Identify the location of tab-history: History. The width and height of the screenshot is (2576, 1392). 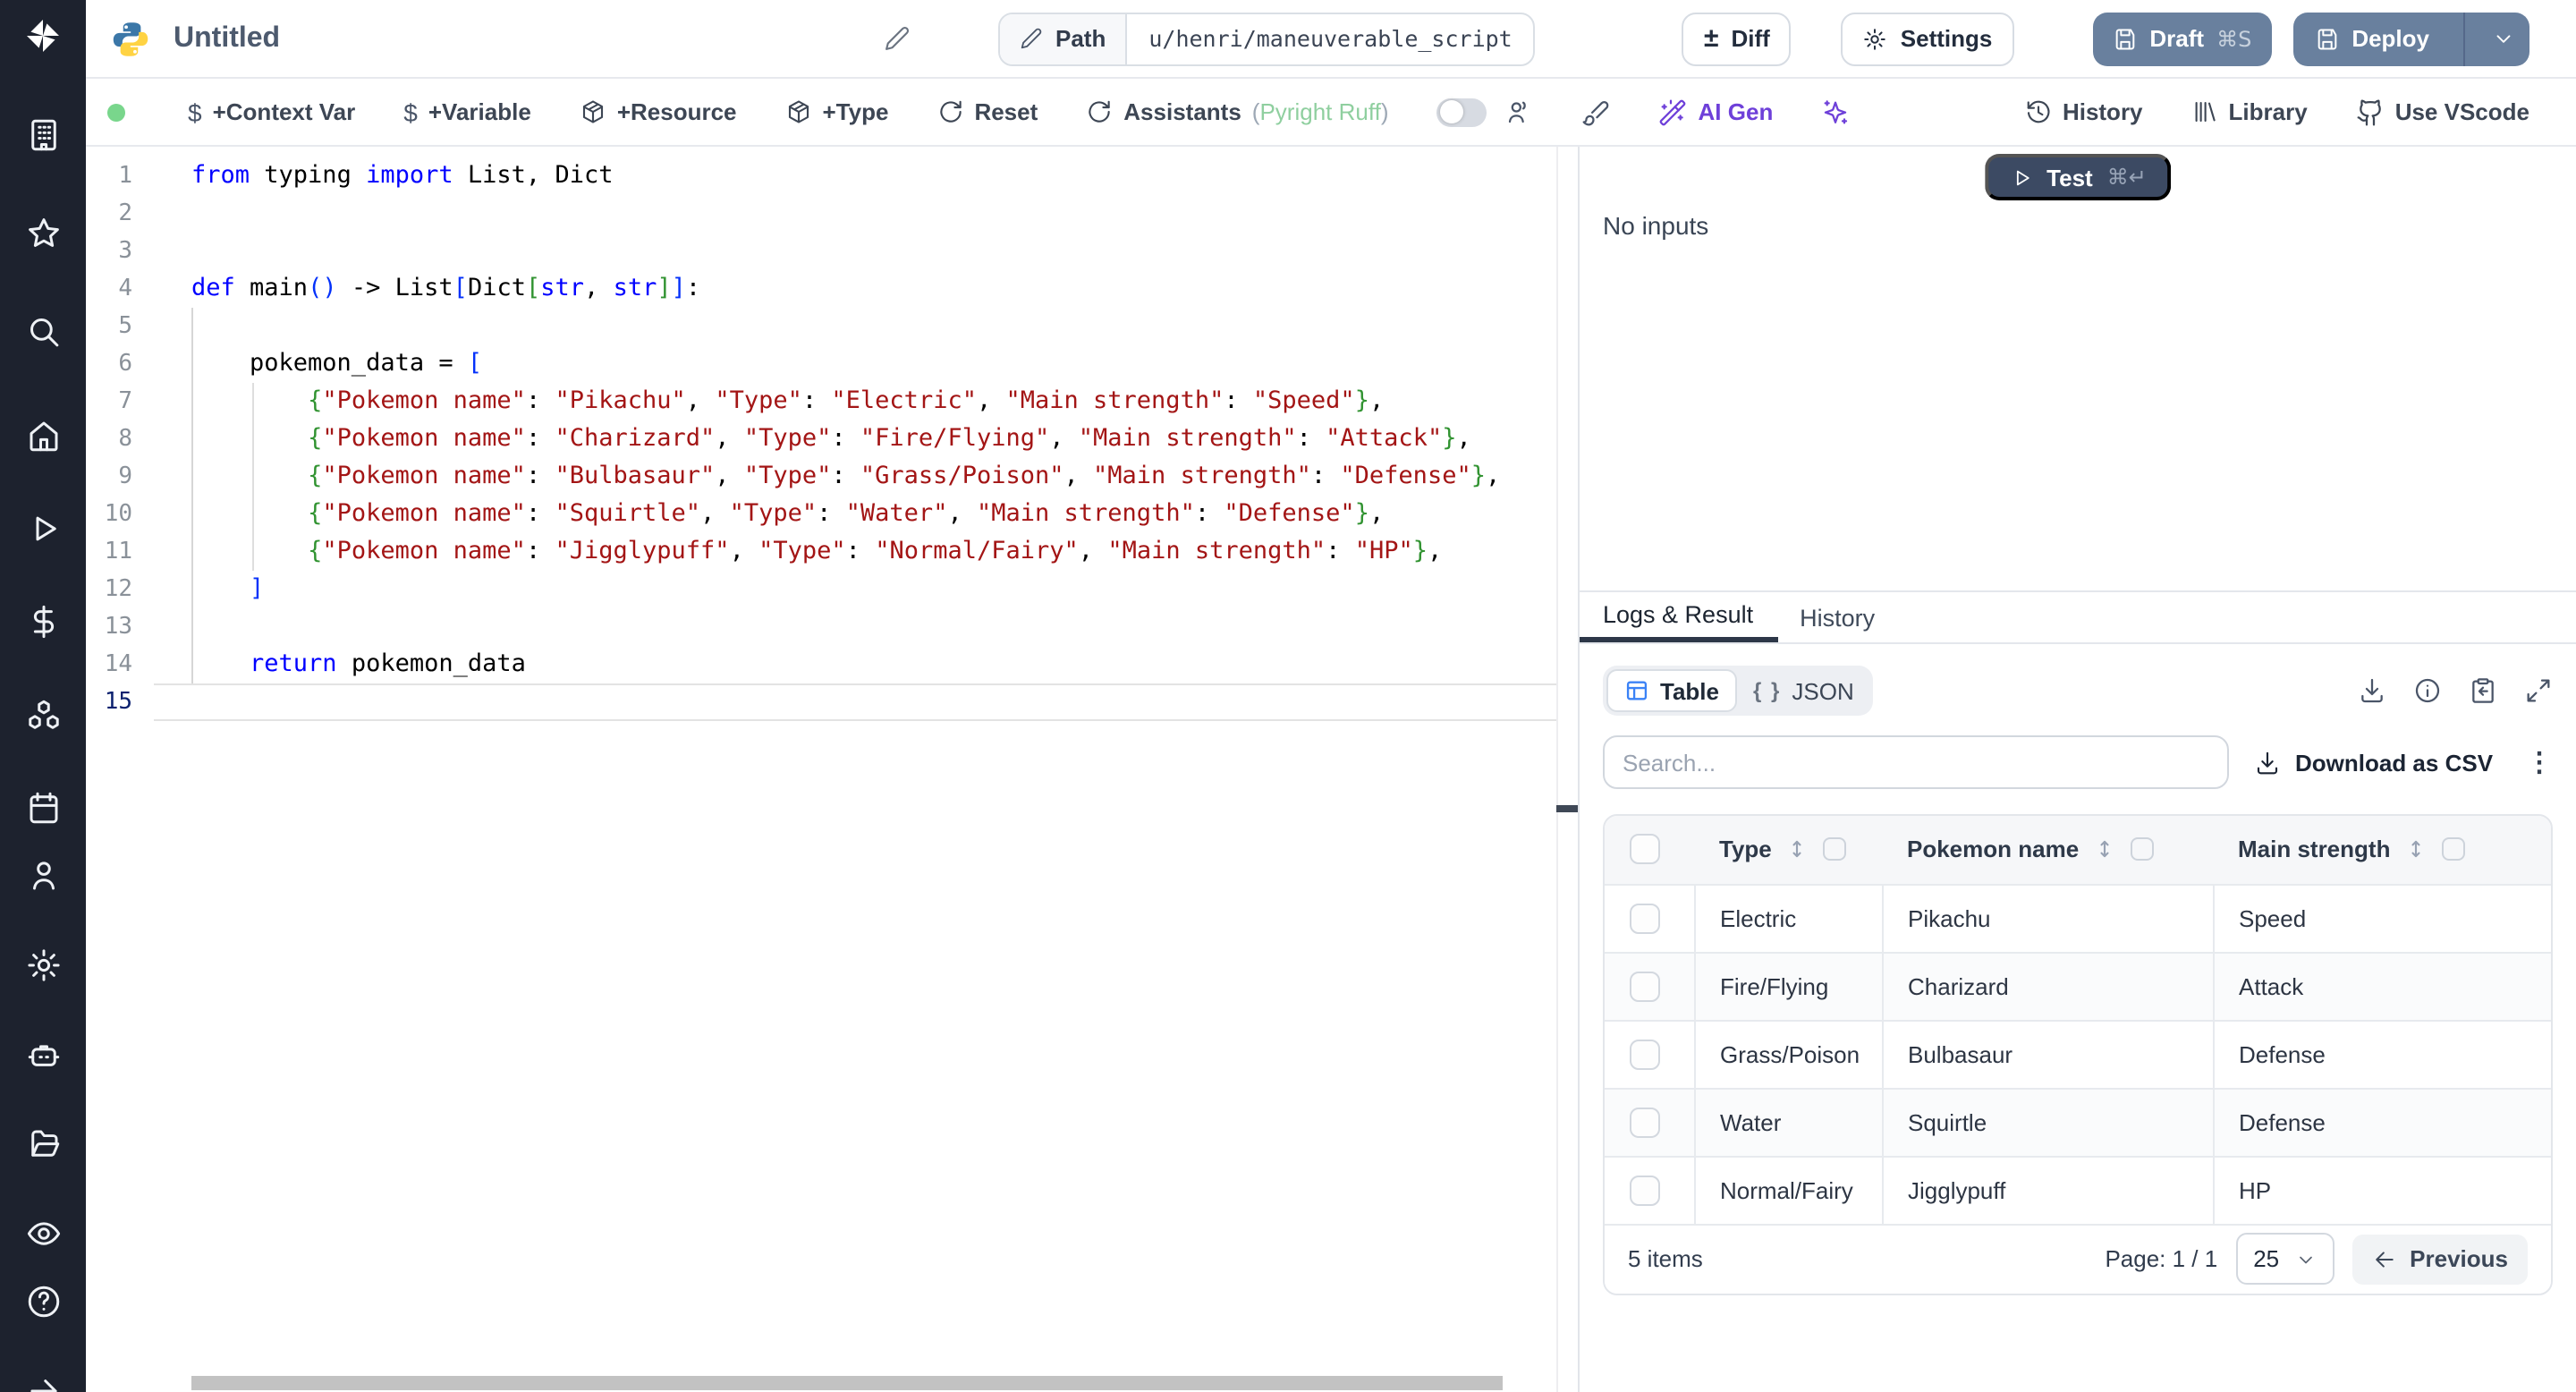
(1837, 617).